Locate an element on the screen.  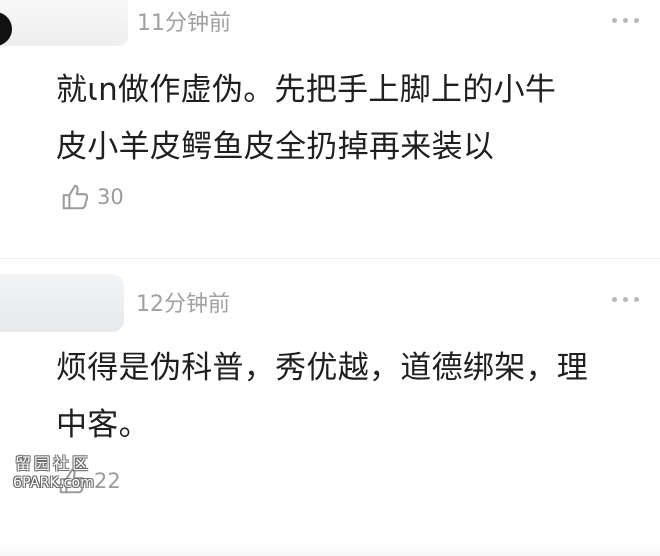
bottom-fade is located at coordinates (330, 550).